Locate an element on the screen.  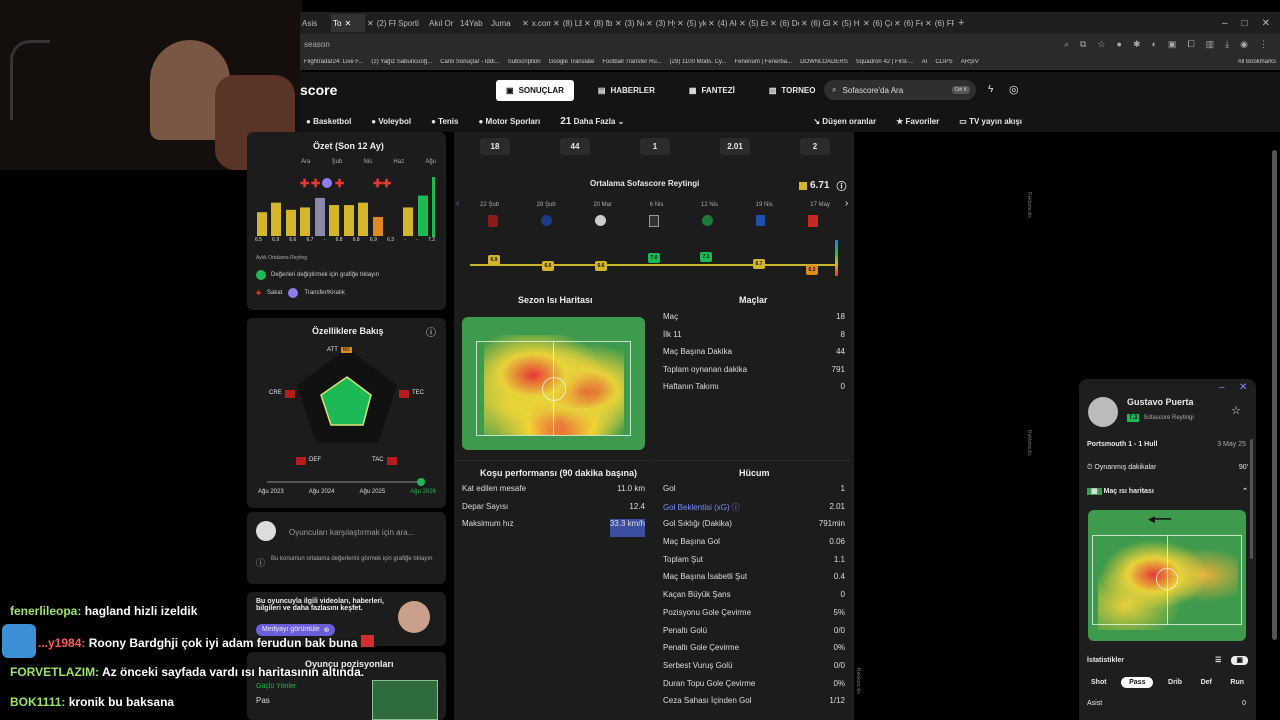
attribute-radar is located at coordinates (346, 403).